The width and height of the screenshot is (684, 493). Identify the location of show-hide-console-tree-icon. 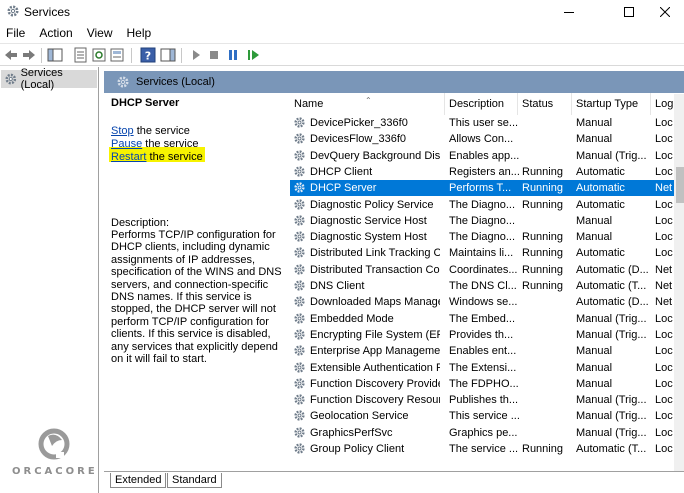
(55, 55).